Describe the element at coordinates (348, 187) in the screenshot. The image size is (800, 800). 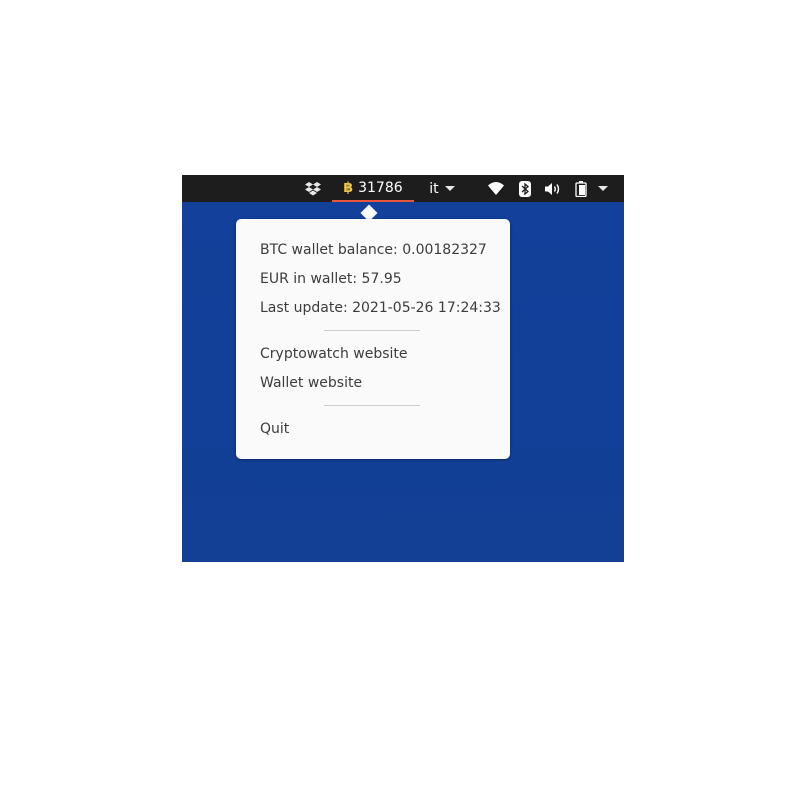
I see `bitcoin-icon: ฿` at that location.